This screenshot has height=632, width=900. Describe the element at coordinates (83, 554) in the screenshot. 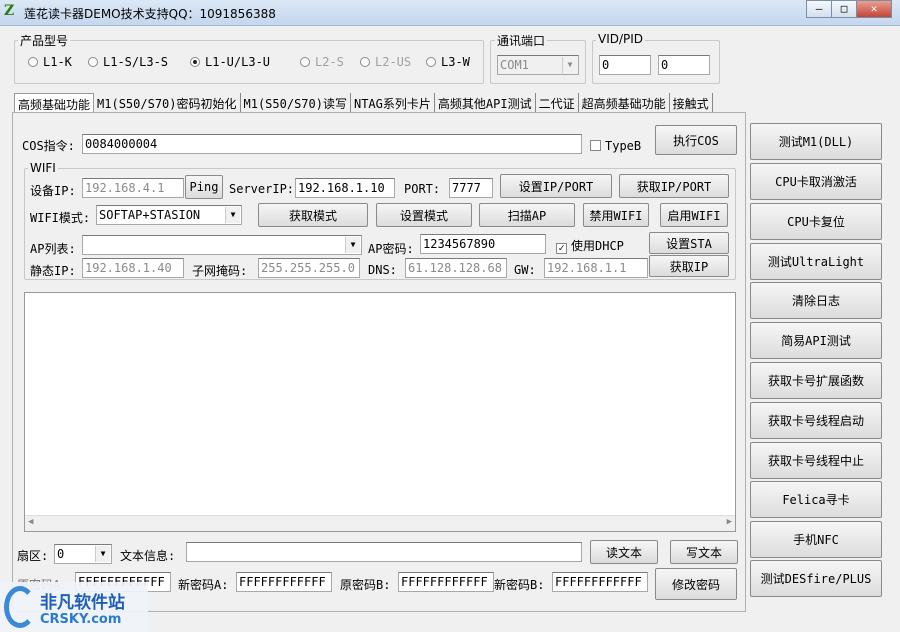

I see `sector-select: 0 ▼` at that location.